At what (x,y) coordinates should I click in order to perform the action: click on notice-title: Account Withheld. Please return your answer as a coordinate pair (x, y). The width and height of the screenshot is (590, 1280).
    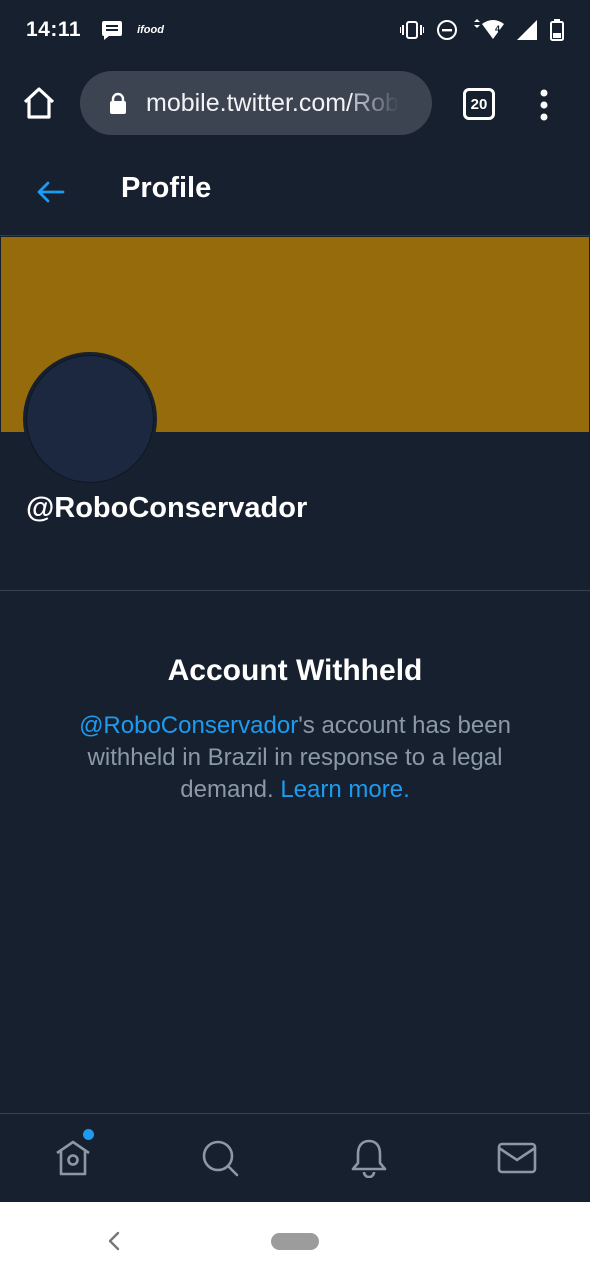
    Looking at the image, I should click on (295, 670).